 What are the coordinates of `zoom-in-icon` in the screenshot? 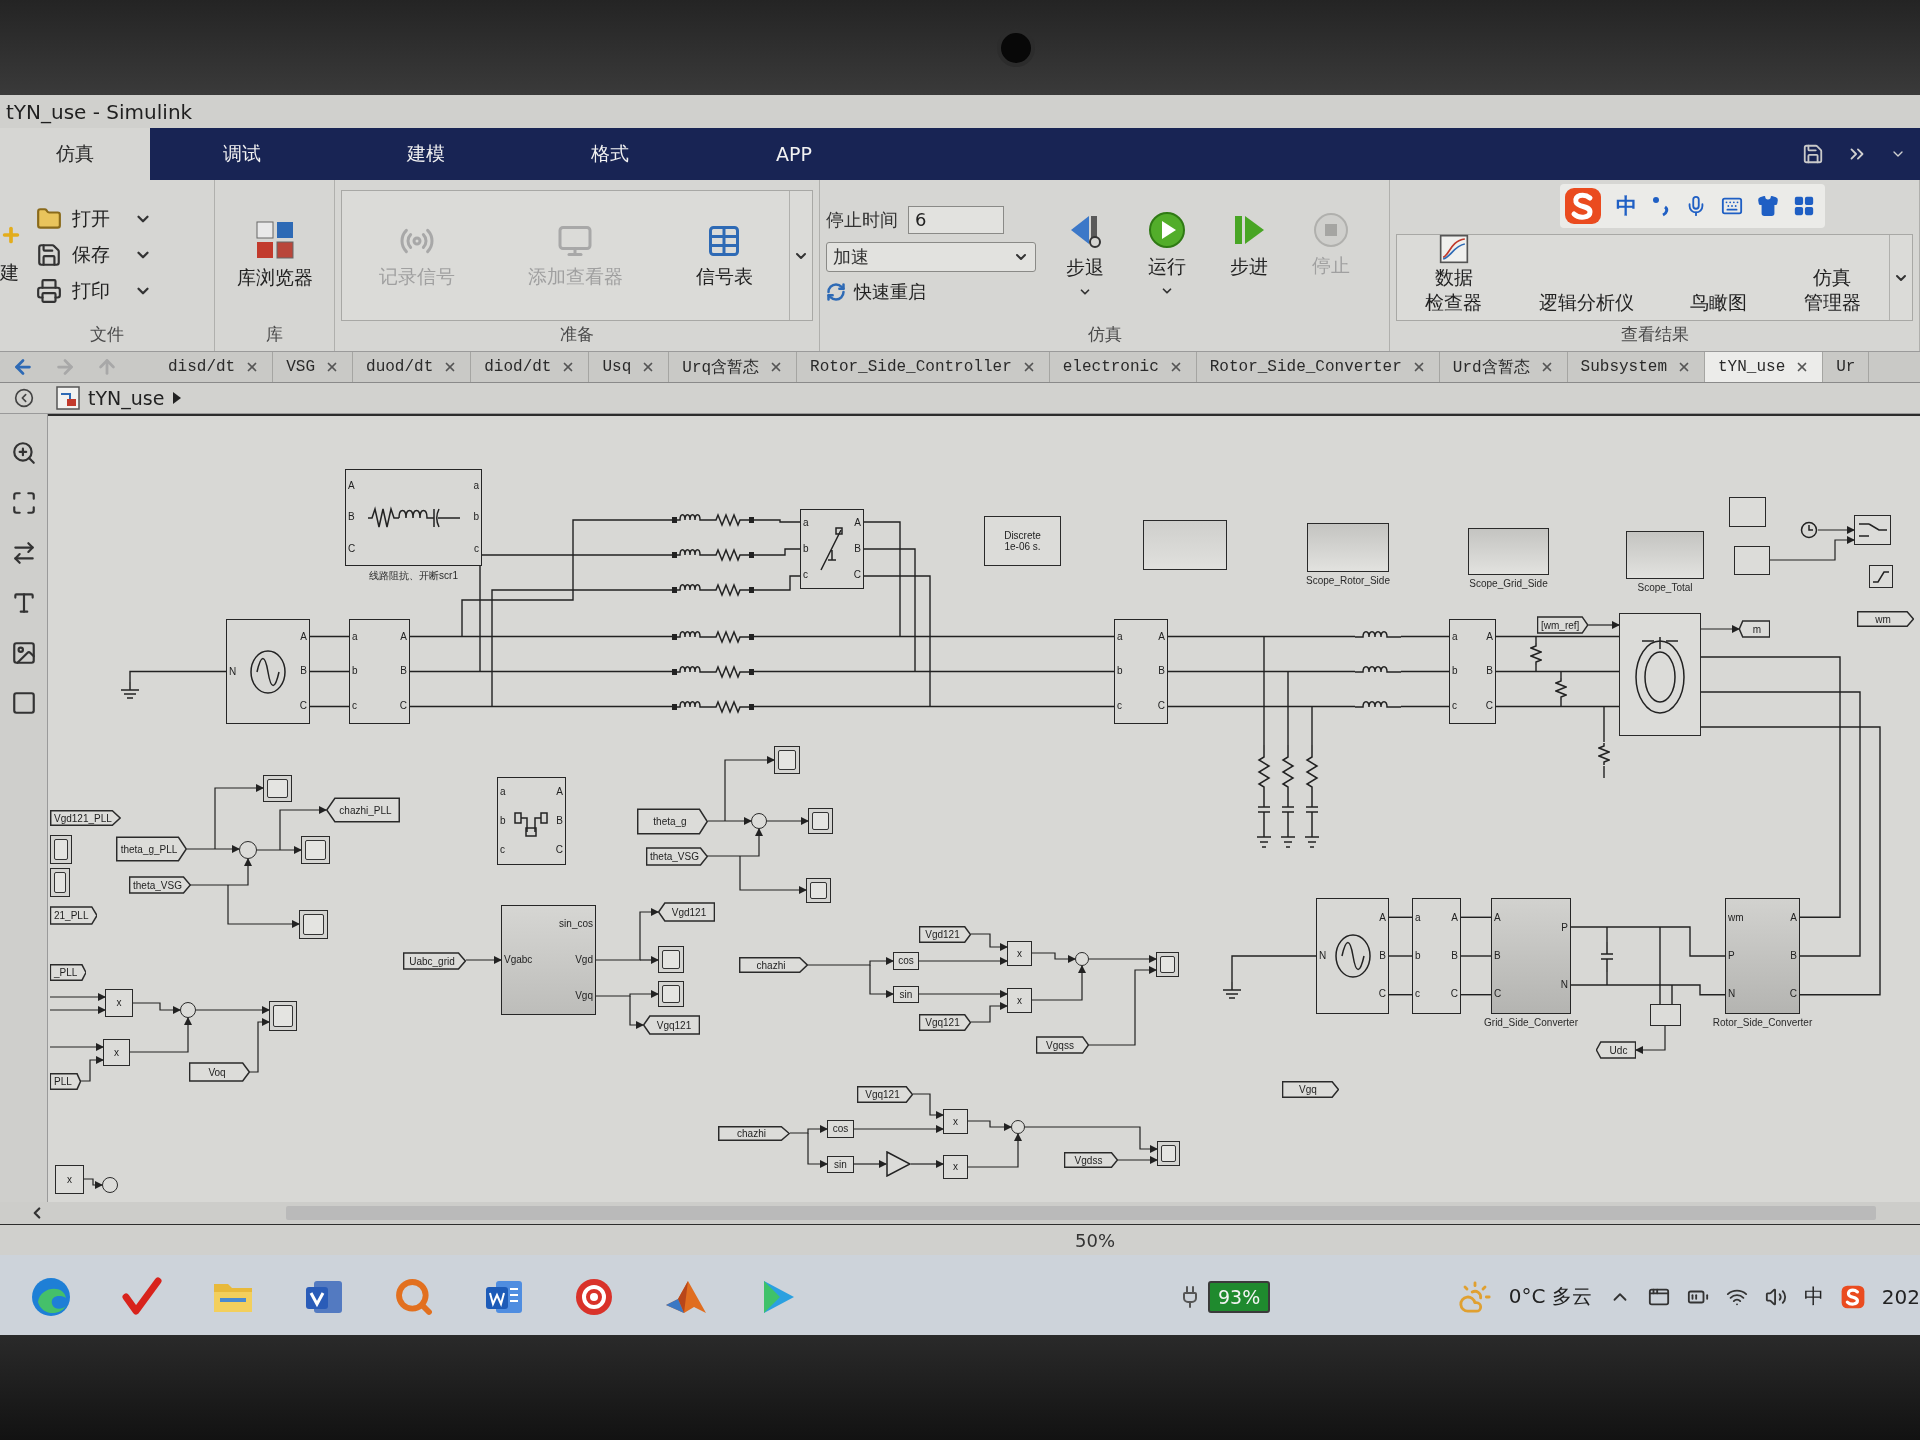 It's located at (23, 453).